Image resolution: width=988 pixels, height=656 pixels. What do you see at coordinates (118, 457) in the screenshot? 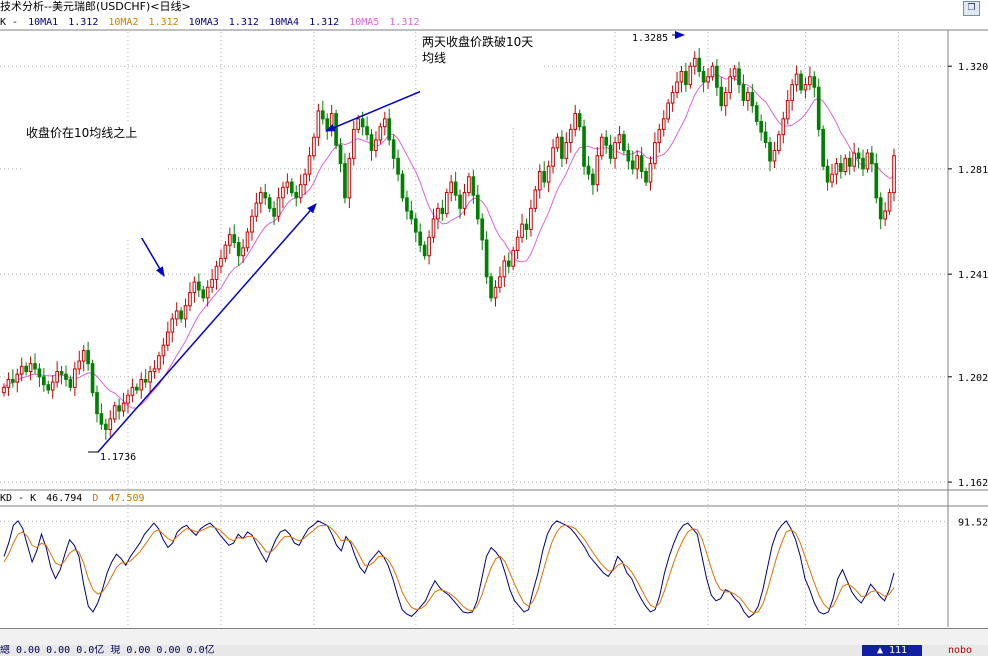
I see `low-price-label: 1.1736` at bounding box center [118, 457].